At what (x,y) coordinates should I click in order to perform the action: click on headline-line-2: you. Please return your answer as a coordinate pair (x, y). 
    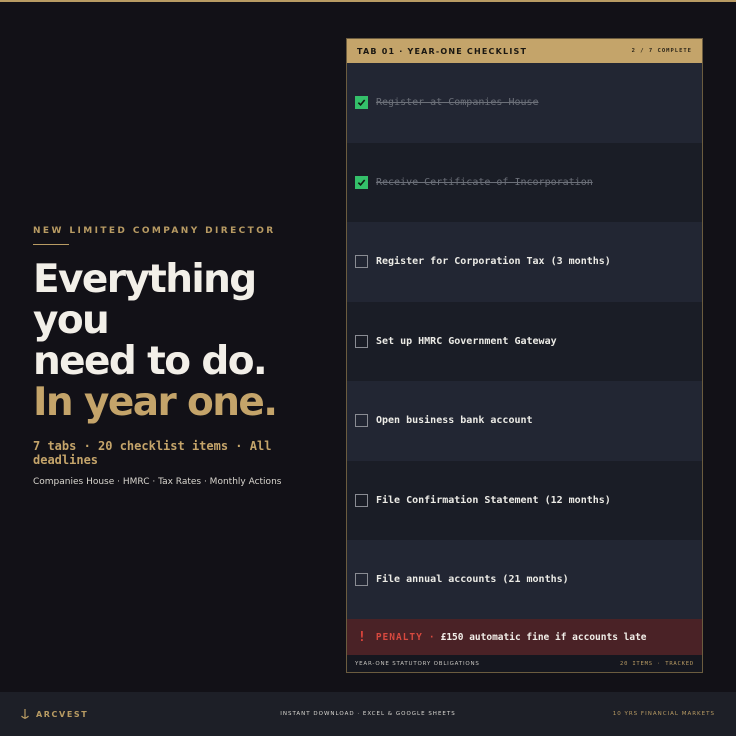
    Looking at the image, I should click on (71, 320).